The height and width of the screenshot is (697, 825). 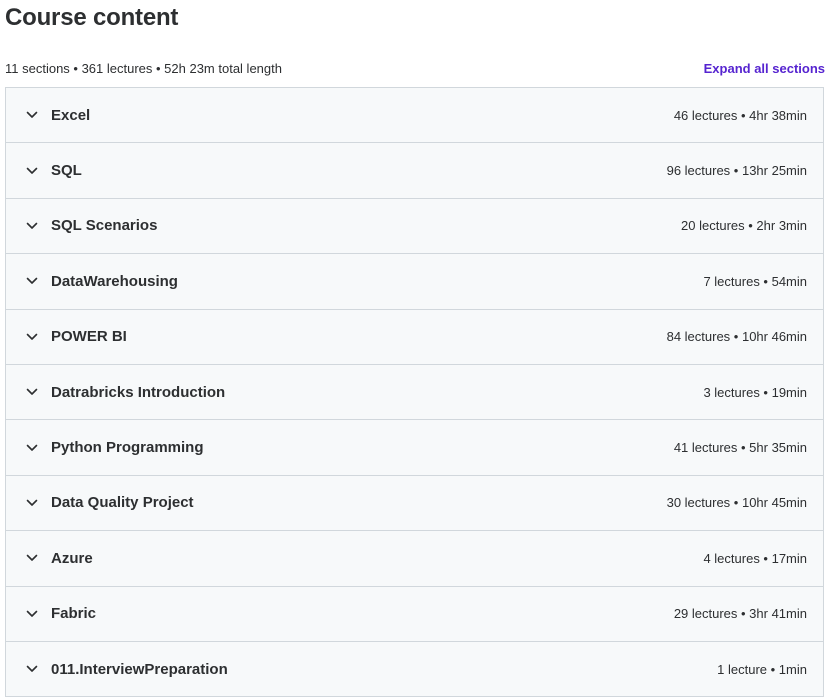 What do you see at coordinates (736, 337) in the screenshot?
I see `section-meta: 84 lectures • 10hr 46min` at bounding box center [736, 337].